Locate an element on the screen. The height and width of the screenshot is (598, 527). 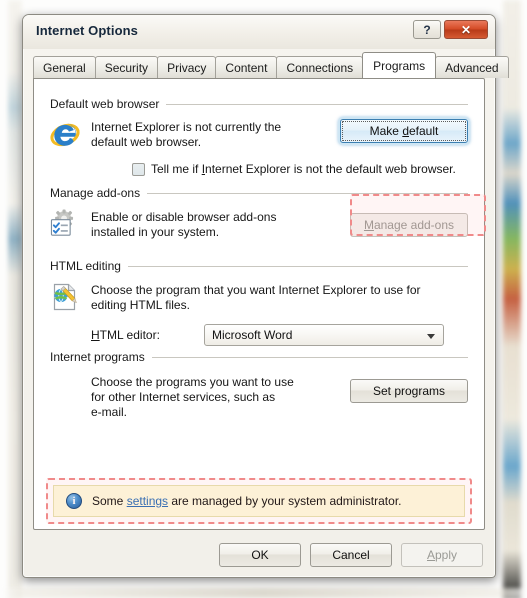
html-editor-field-row: HTML editor: Microsoft Word is located at coordinates (279, 335).